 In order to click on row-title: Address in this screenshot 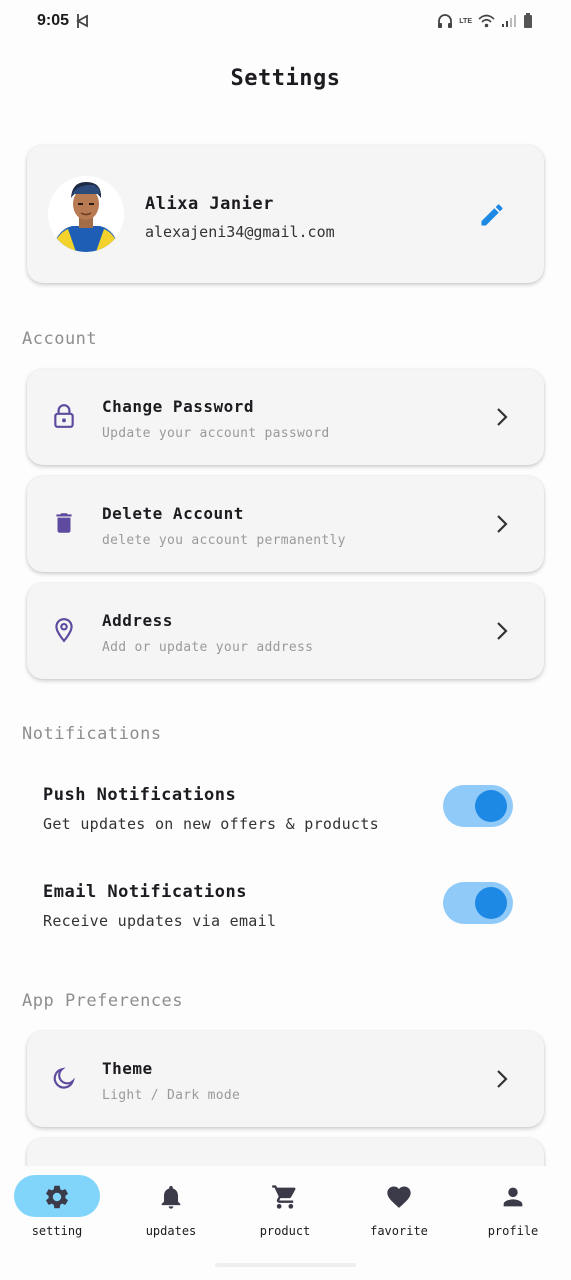, I will do `click(137, 620)`.